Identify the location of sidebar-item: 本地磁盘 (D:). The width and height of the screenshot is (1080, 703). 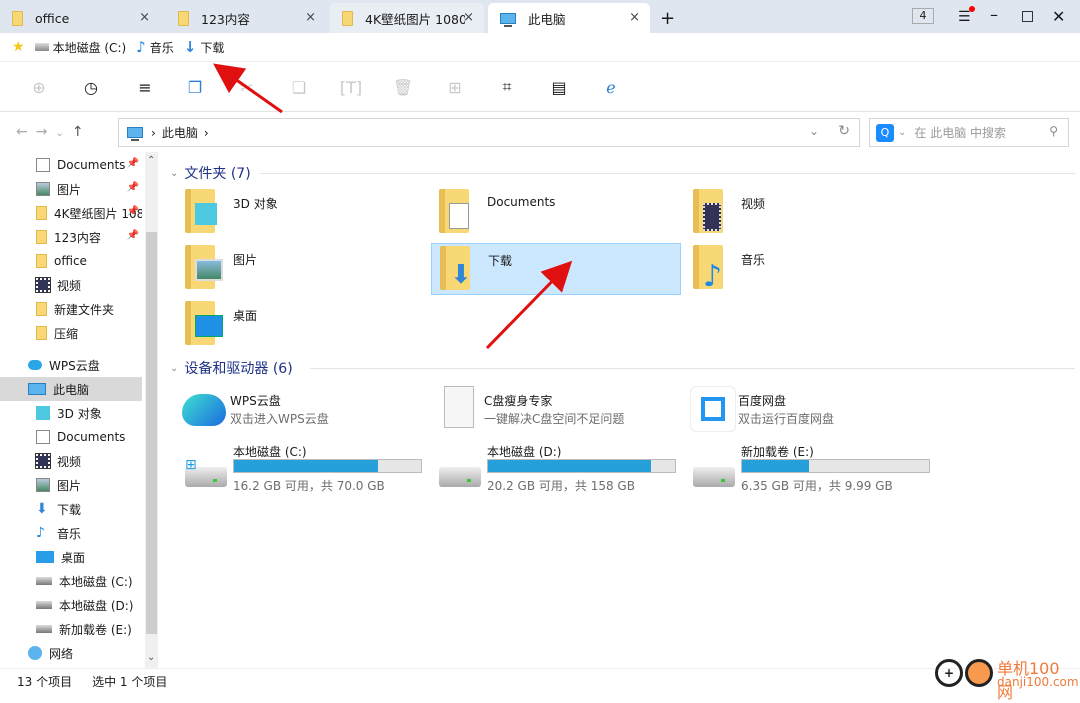
(71, 605).